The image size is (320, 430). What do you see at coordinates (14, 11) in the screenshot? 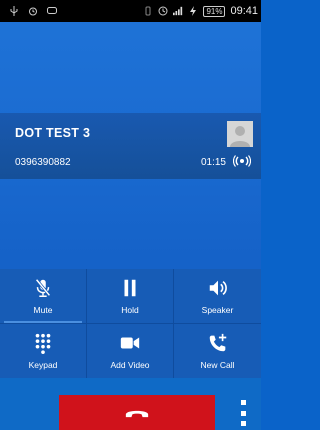
I see `usb-icon` at bounding box center [14, 11].